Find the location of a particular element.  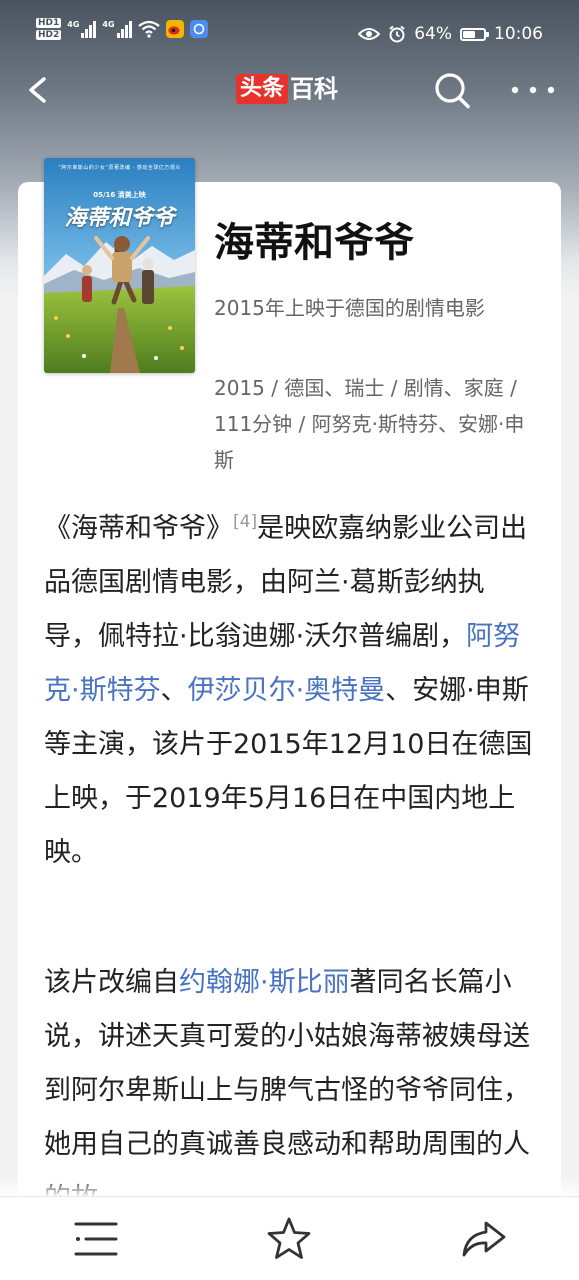

app-icon is located at coordinates (198, 29).